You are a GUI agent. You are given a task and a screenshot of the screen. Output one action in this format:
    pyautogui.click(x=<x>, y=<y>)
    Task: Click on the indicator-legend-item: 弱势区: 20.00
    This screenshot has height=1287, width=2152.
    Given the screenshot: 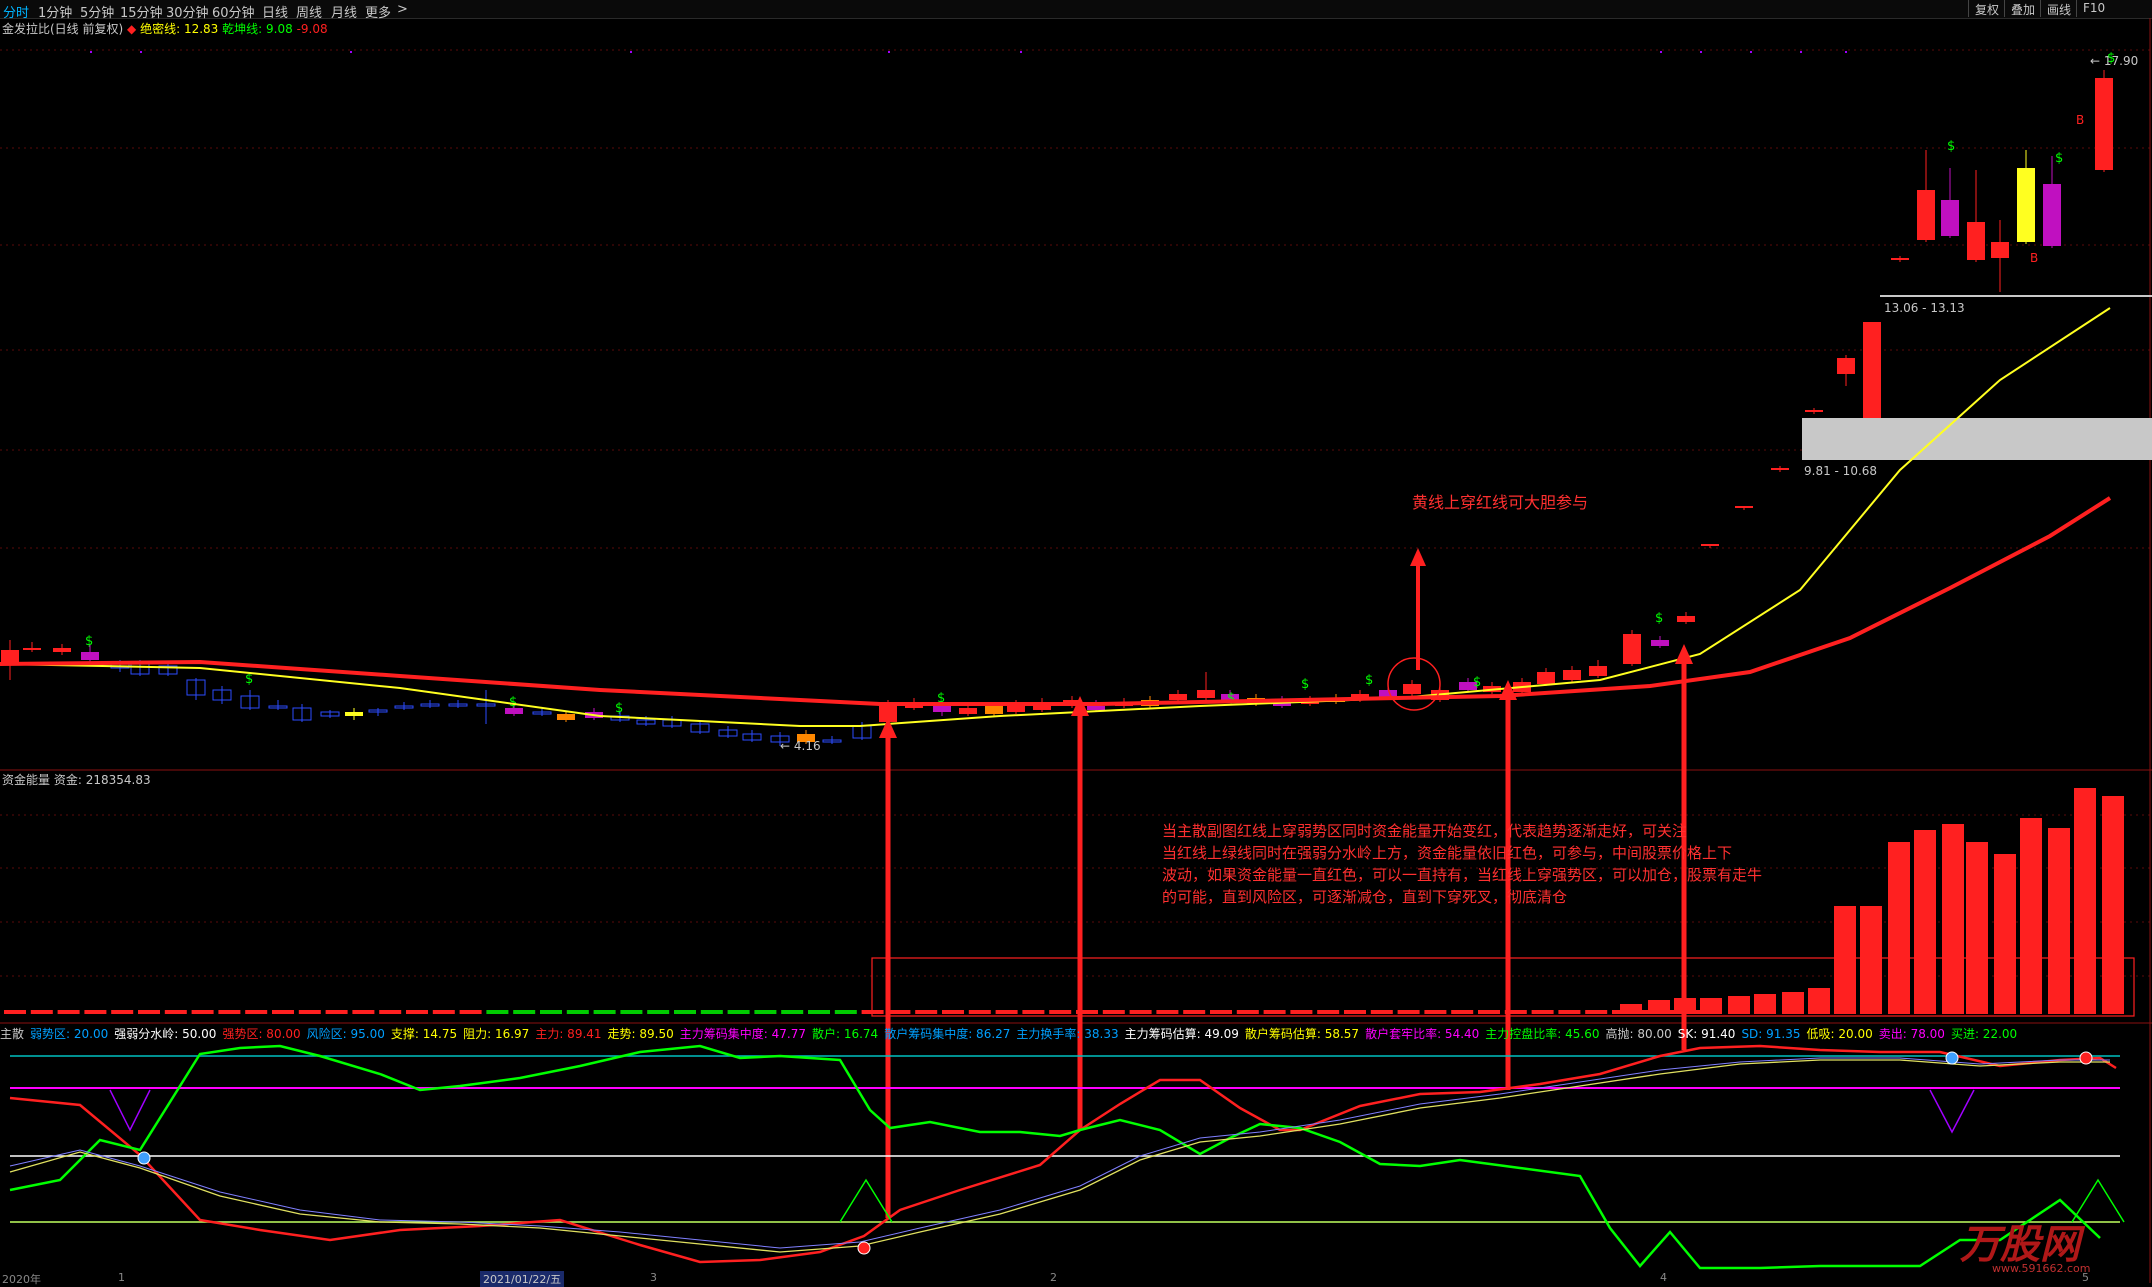 What is the action you would take?
    pyautogui.click(x=69, y=1034)
    